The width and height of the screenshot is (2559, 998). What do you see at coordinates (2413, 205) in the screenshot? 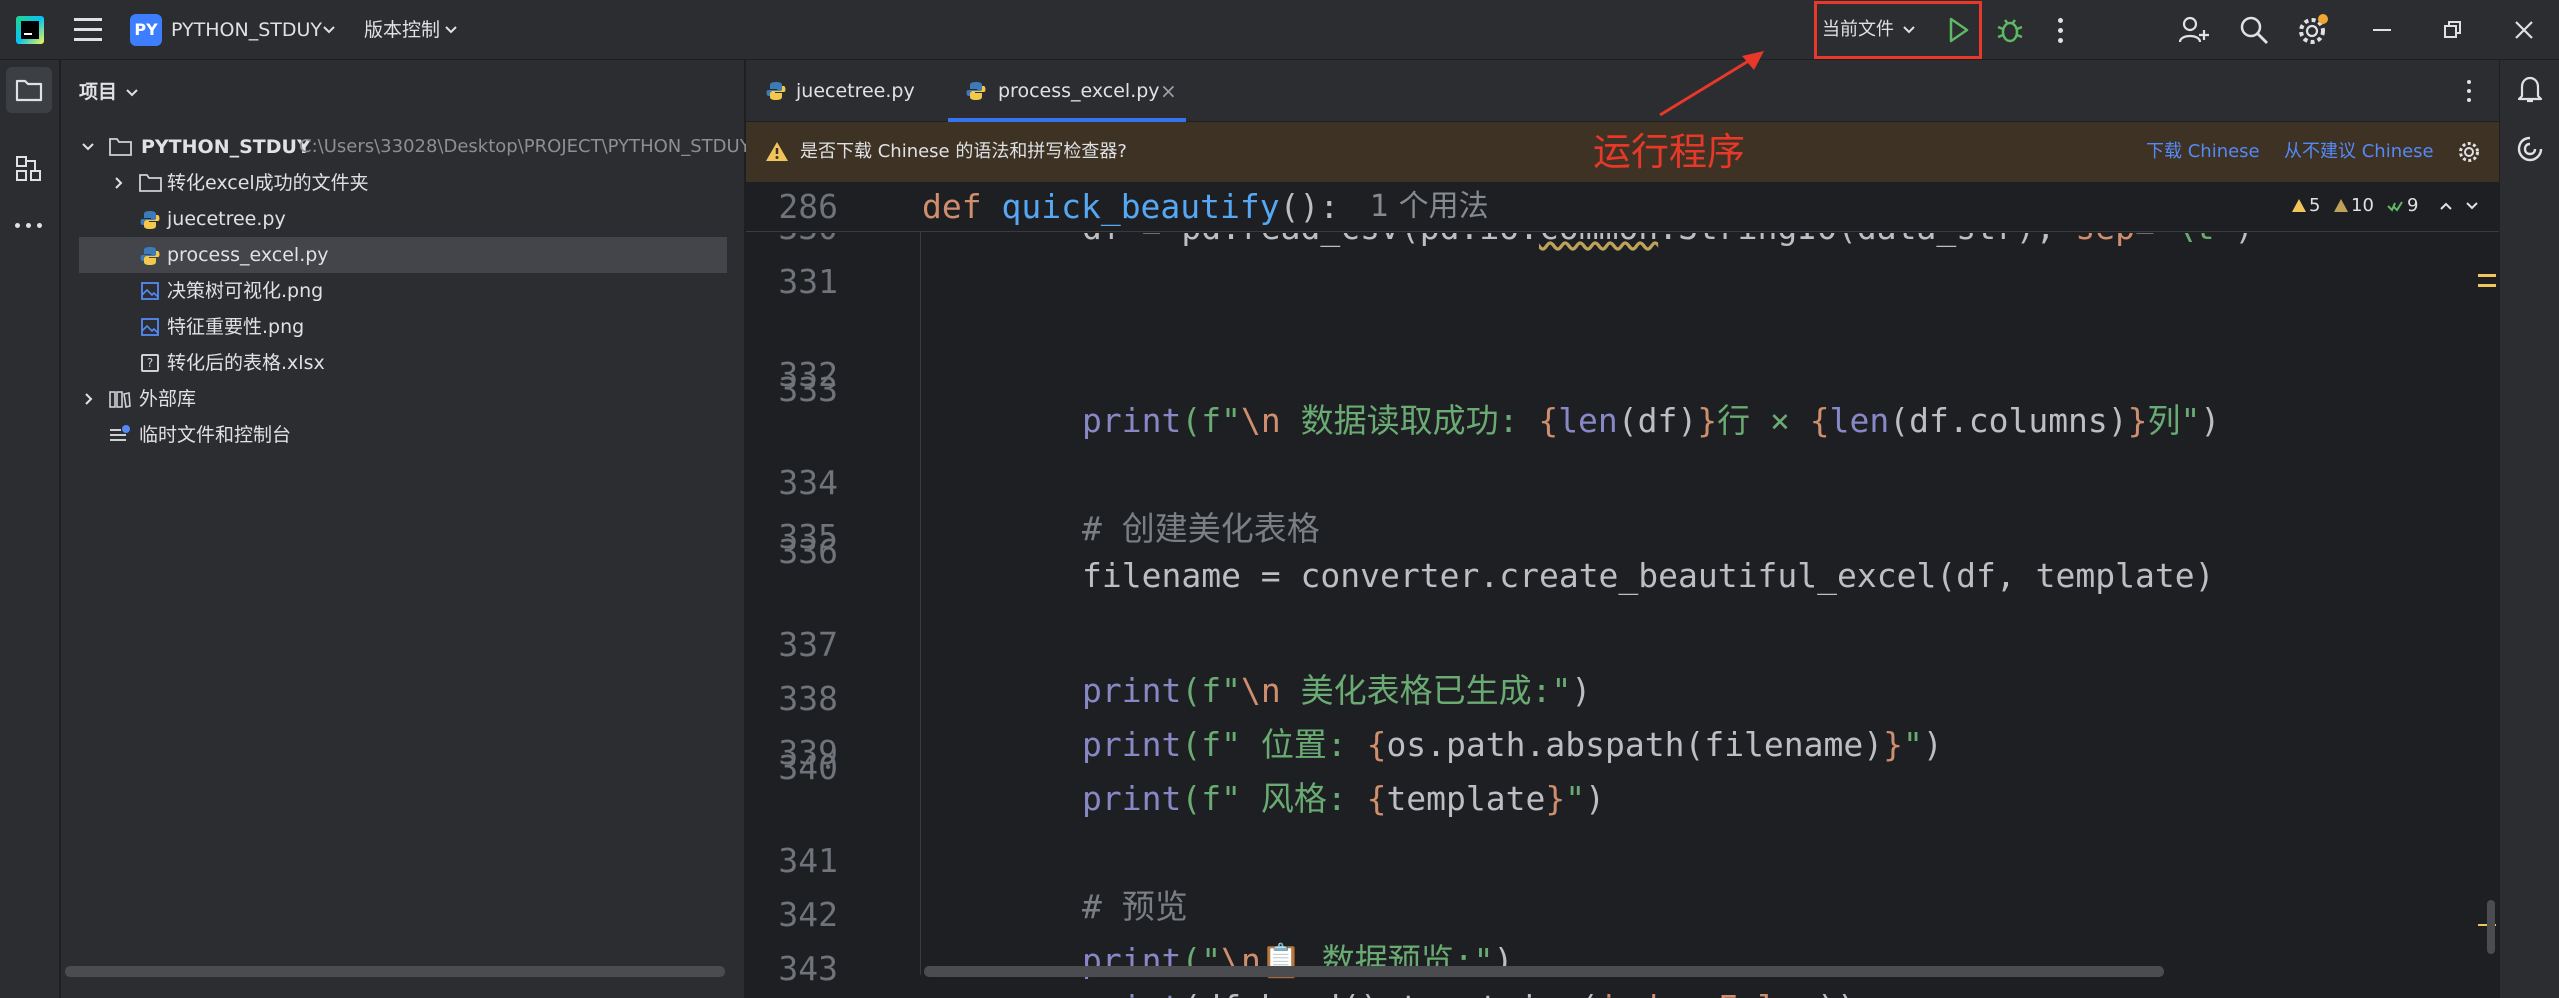
I see `ok-count: 9` at bounding box center [2413, 205].